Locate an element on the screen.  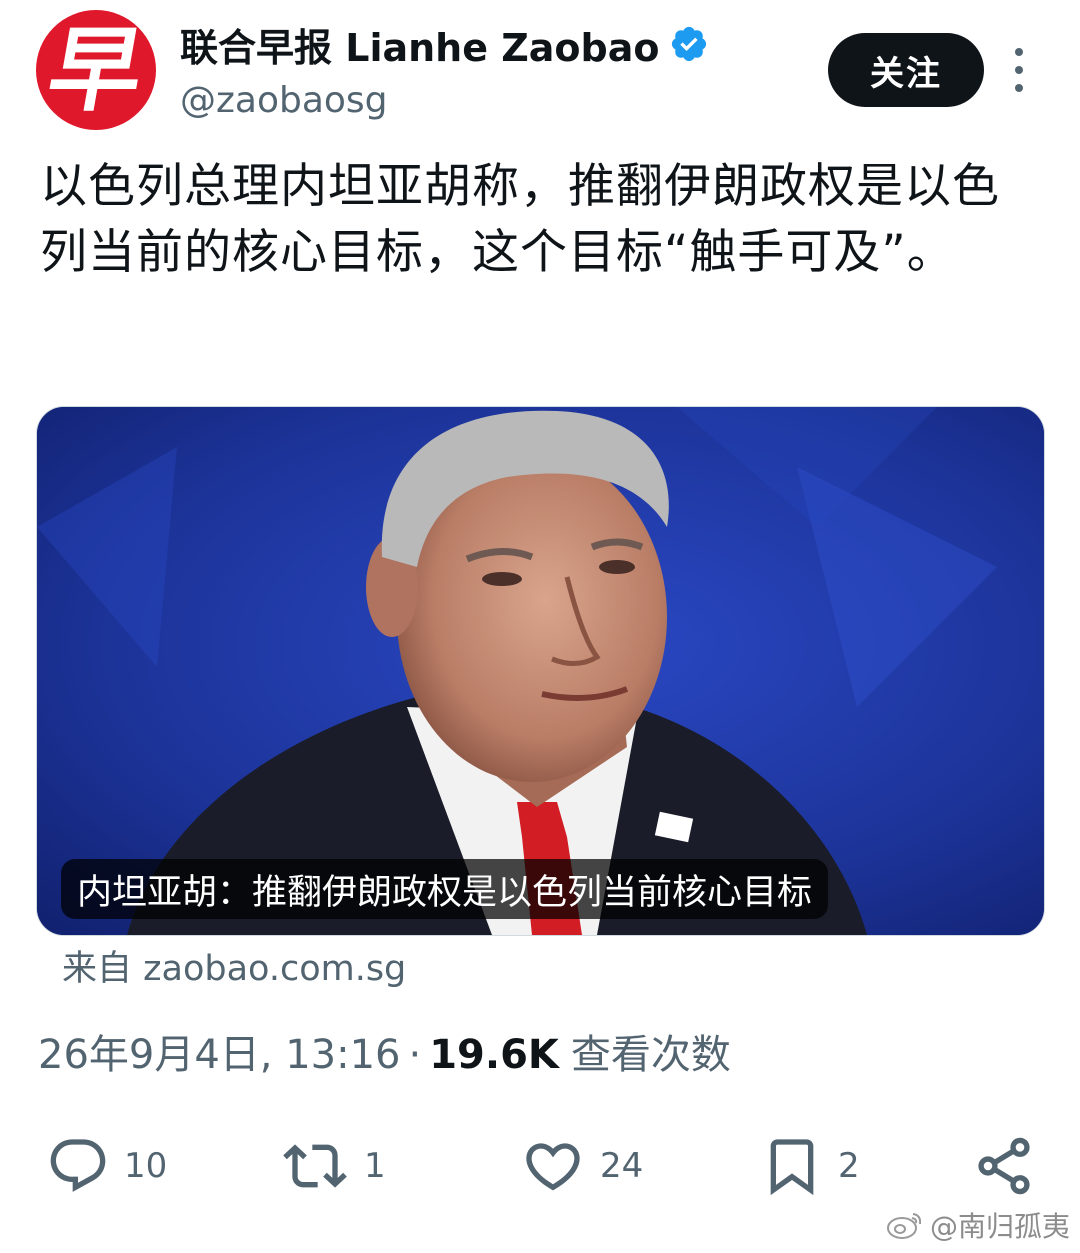
tweet-action-bar: 10 1 24 2 is located at coordinates (540, 1170).